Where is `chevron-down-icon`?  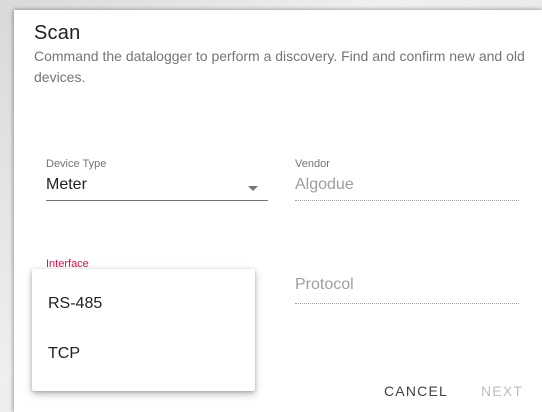 chevron-down-icon is located at coordinates (253, 188).